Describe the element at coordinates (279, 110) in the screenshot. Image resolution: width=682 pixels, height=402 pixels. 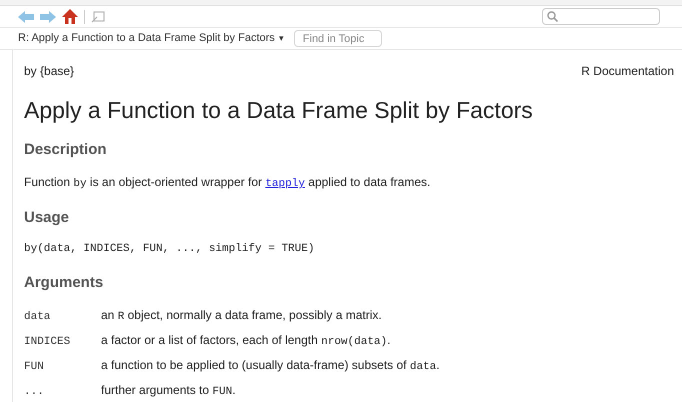
I see `page-title: Apply a Function to a Data Frame Split by Factors` at that location.